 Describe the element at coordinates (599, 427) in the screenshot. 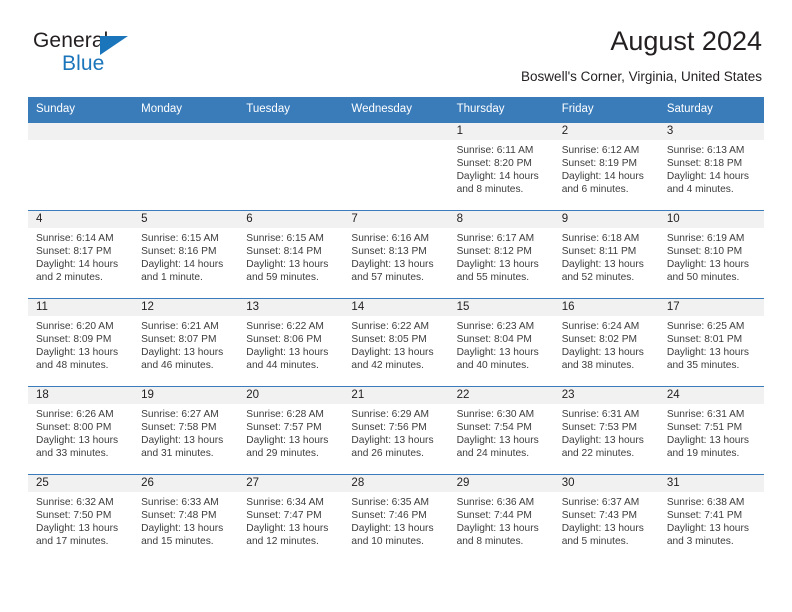

I see `day-detail-line: Sunset: 7:53 PM` at that location.